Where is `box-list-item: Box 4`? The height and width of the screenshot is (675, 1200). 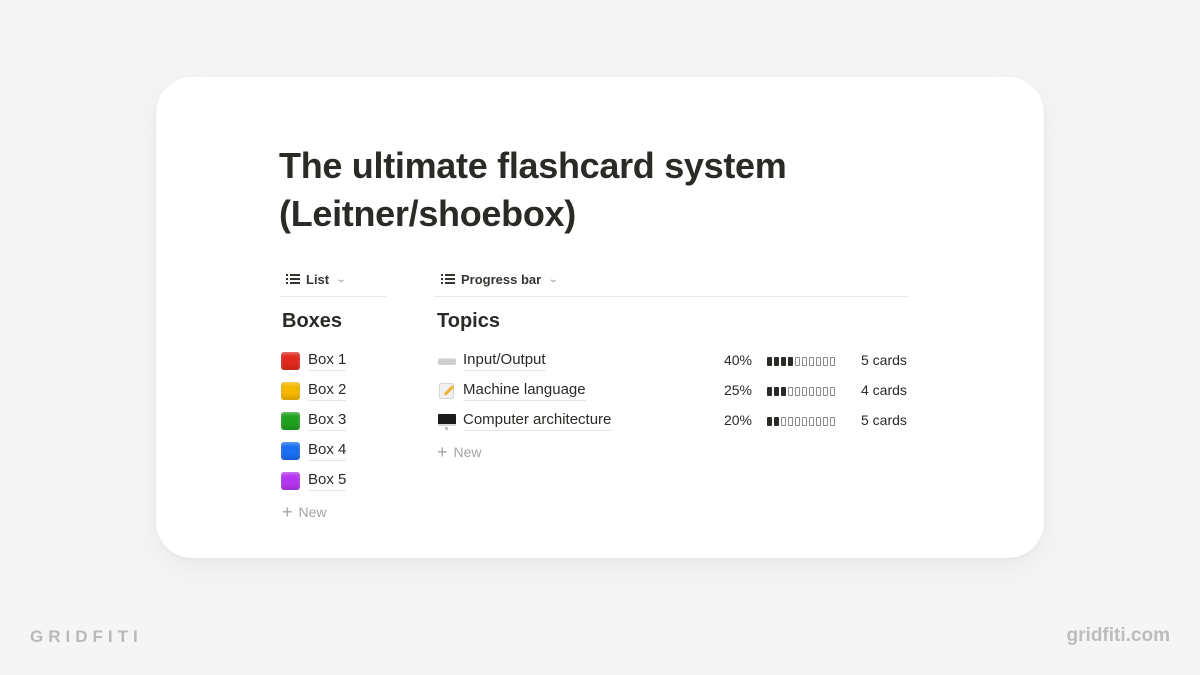
box-list-item: Box 4 is located at coordinates (314, 451).